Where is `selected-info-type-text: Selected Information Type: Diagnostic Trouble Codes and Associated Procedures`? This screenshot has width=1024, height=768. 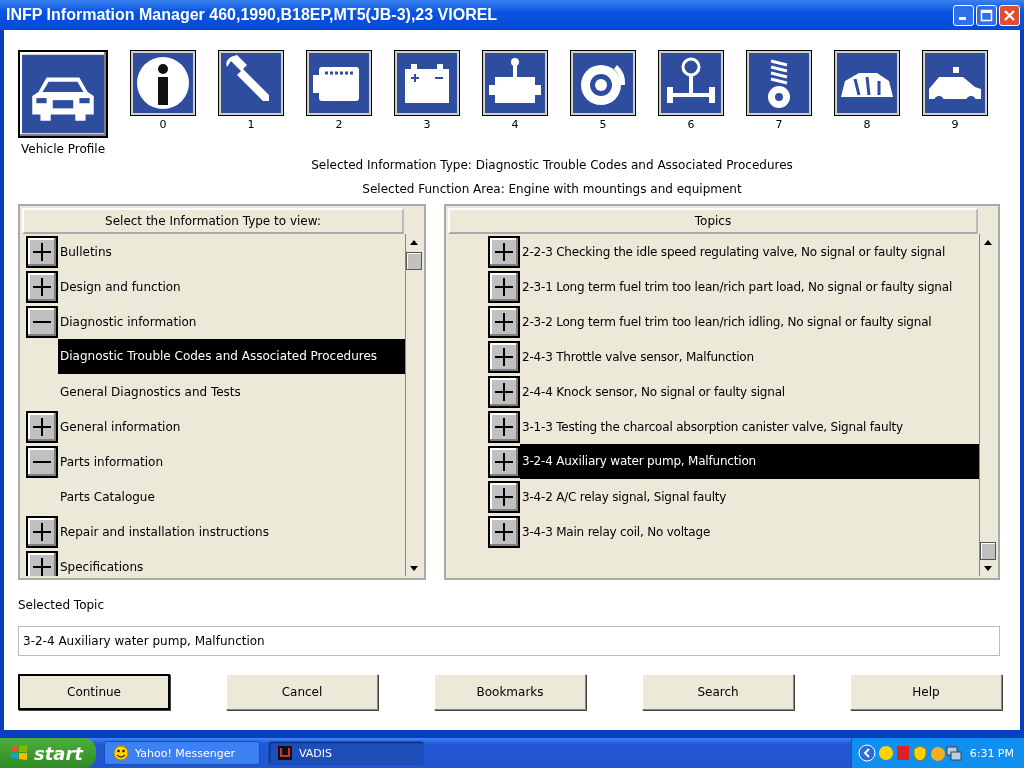
selected-info-type-text: Selected Information Type: Diagnostic Trouble Codes and Associated Procedures is located at coordinates (552, 165).